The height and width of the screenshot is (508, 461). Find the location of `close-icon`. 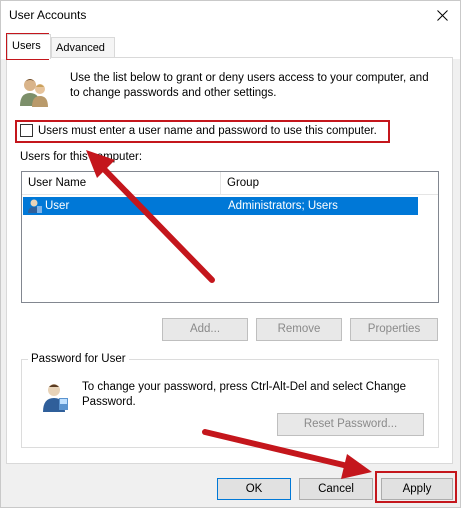

close-icon is located at coordinates (442, 15).